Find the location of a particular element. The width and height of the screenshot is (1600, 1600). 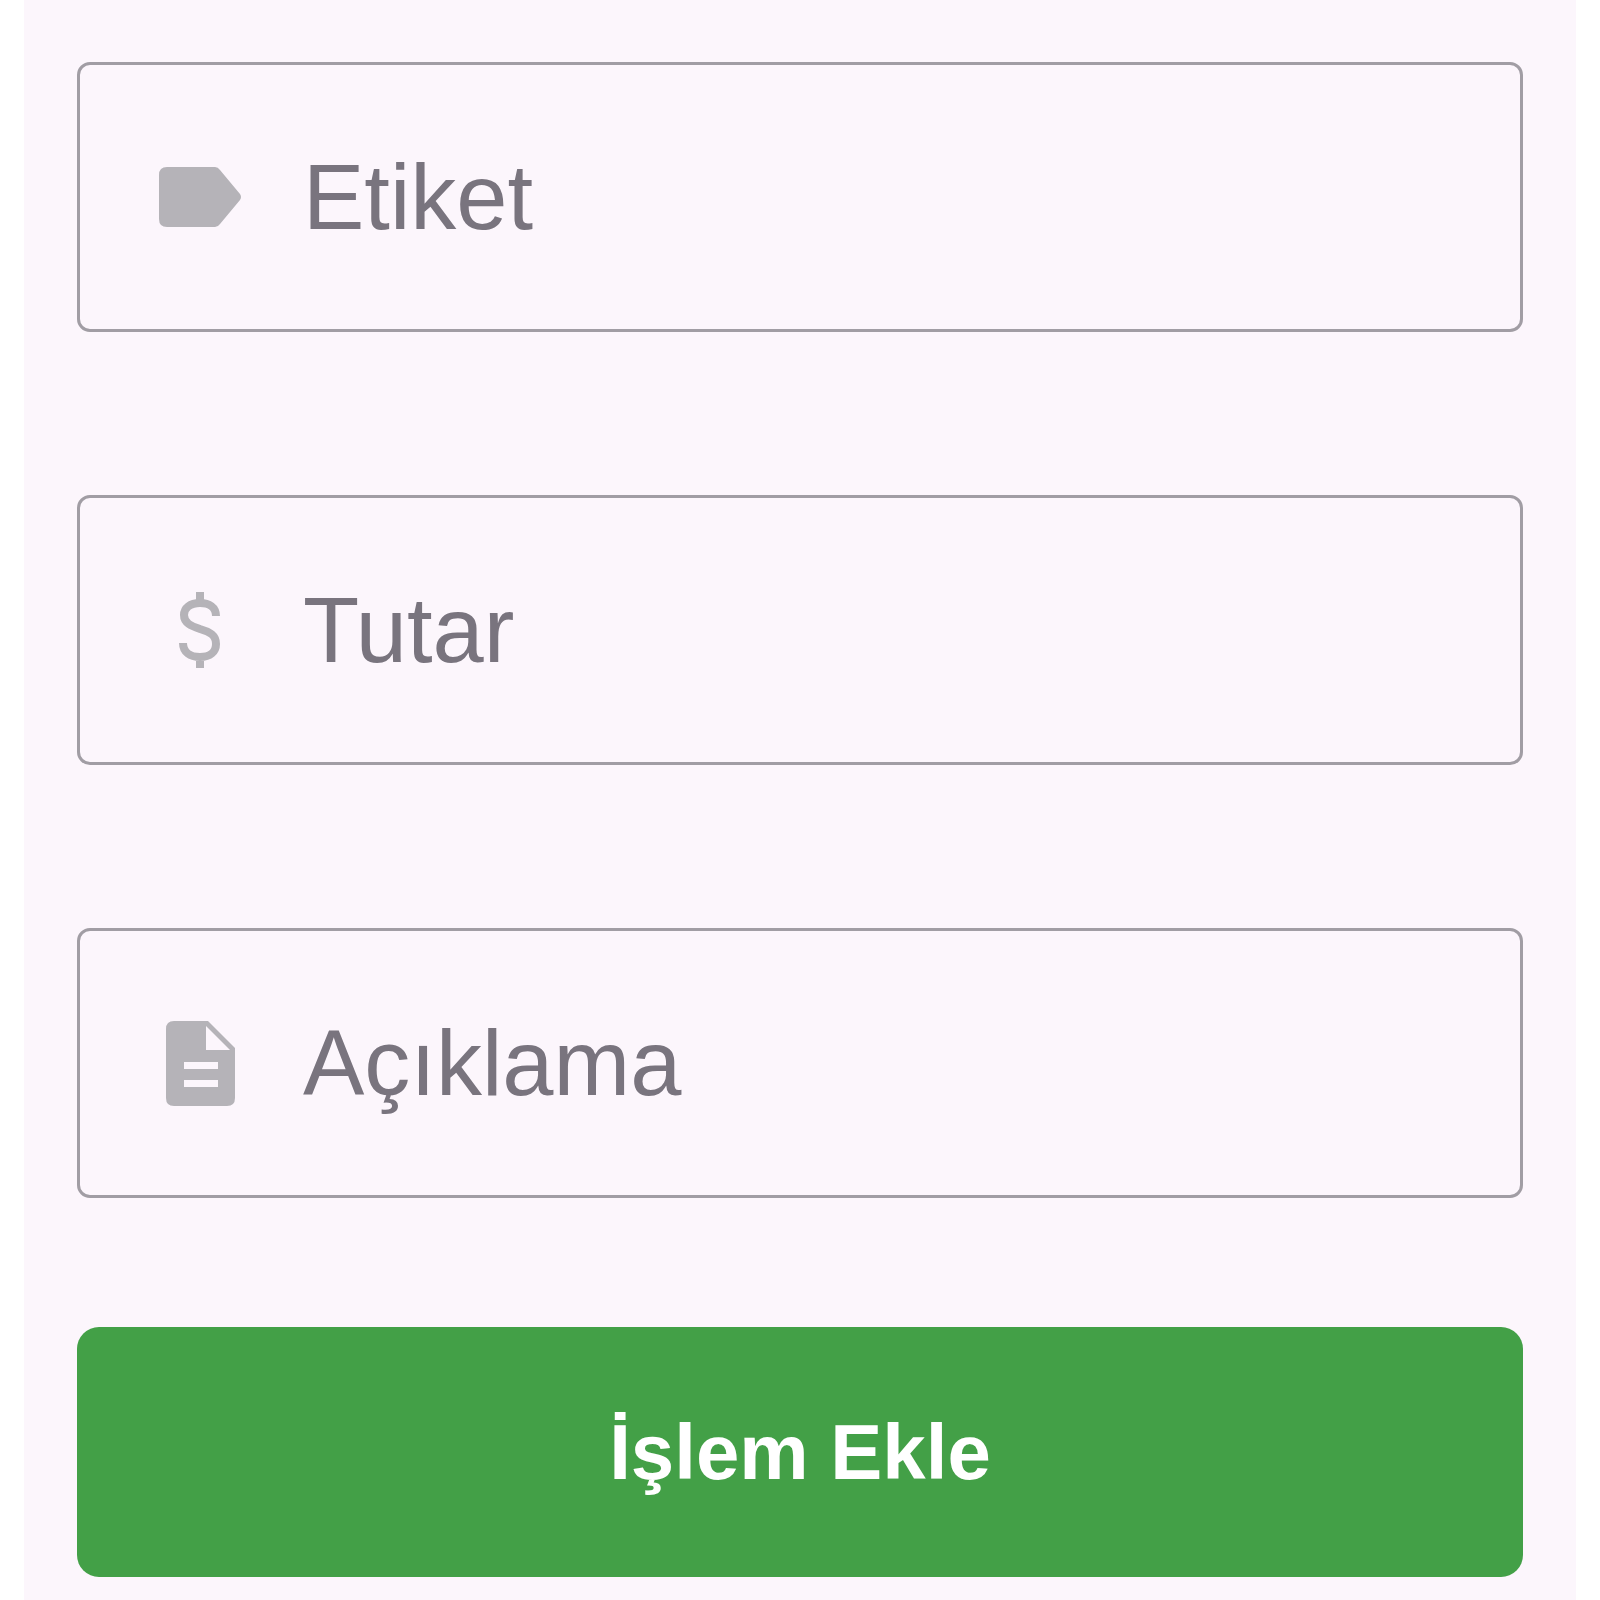

dollar-icon is located at coordinates (200, 630).